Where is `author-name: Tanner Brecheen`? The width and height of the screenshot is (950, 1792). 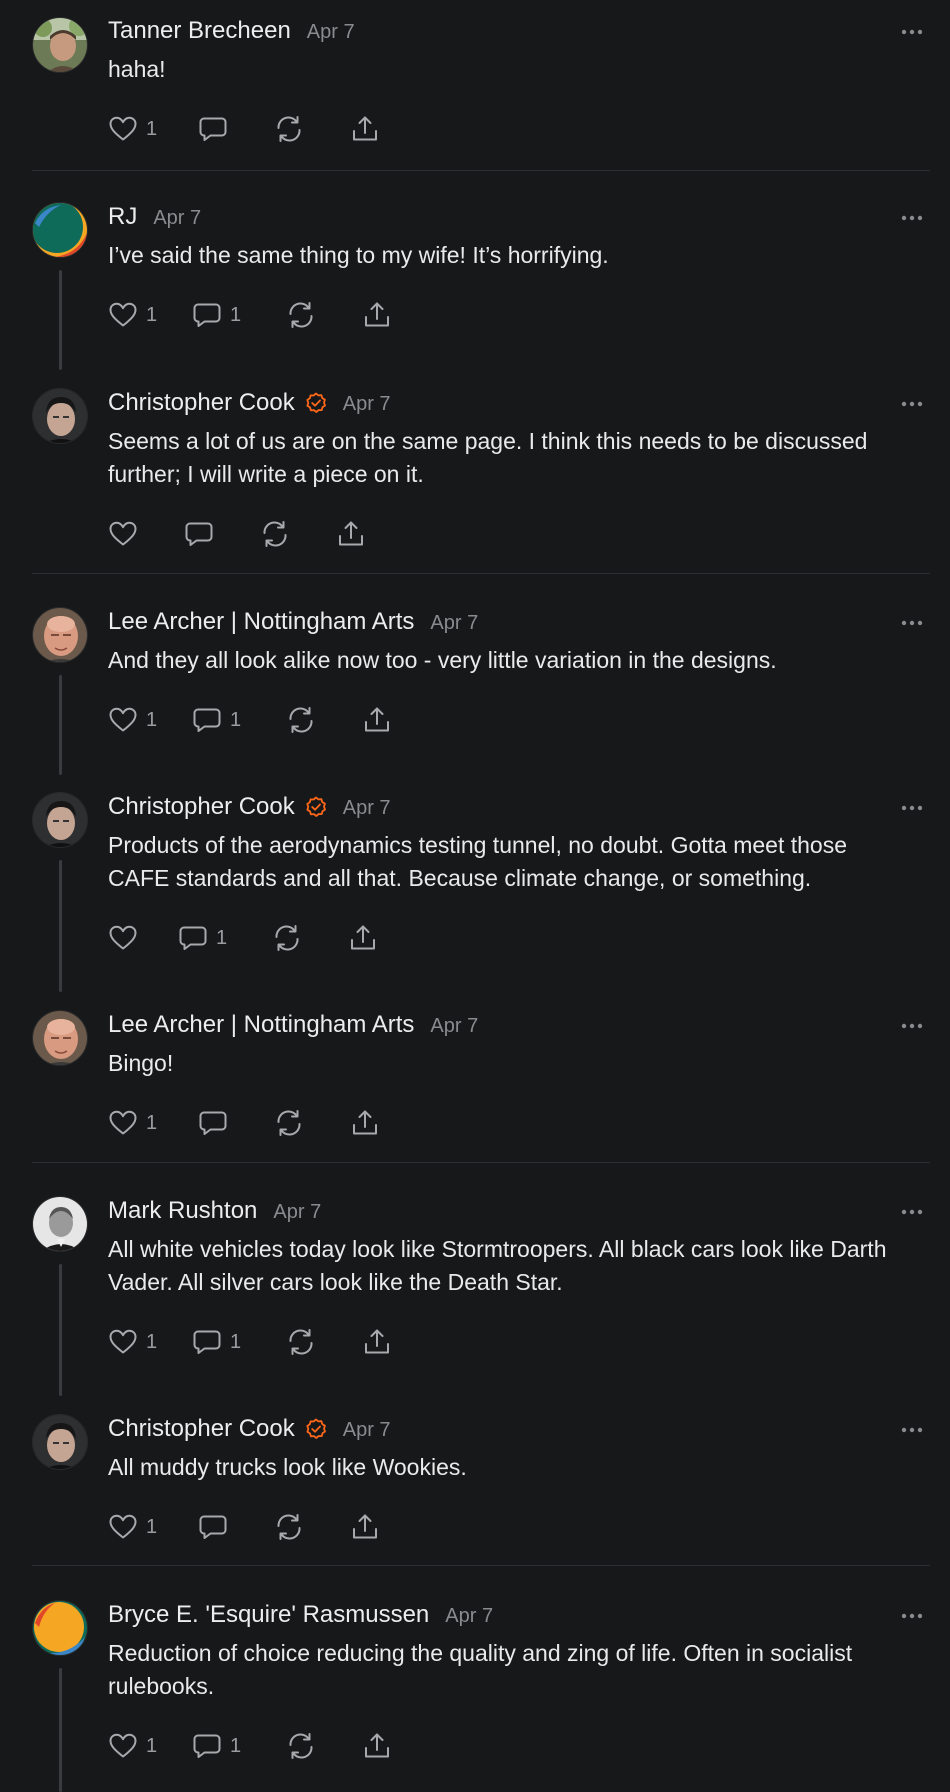 author-name: Tanner Brecheen is located at coordinates (199, 31).